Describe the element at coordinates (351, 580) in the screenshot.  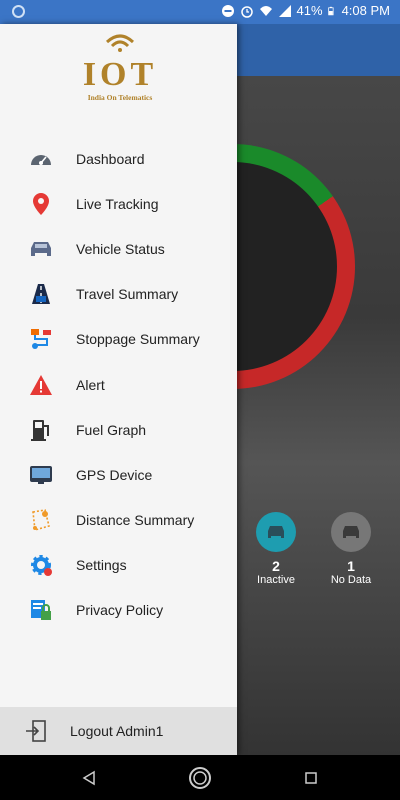
I see `nodata-label: No Data` at that location.